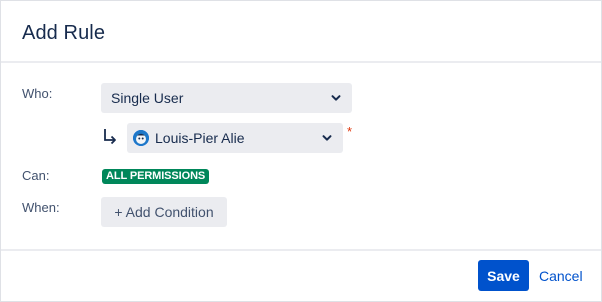 The width and height of the screenshot is (602, 302). I want to click on who-label: Who:, so click(37, 93).